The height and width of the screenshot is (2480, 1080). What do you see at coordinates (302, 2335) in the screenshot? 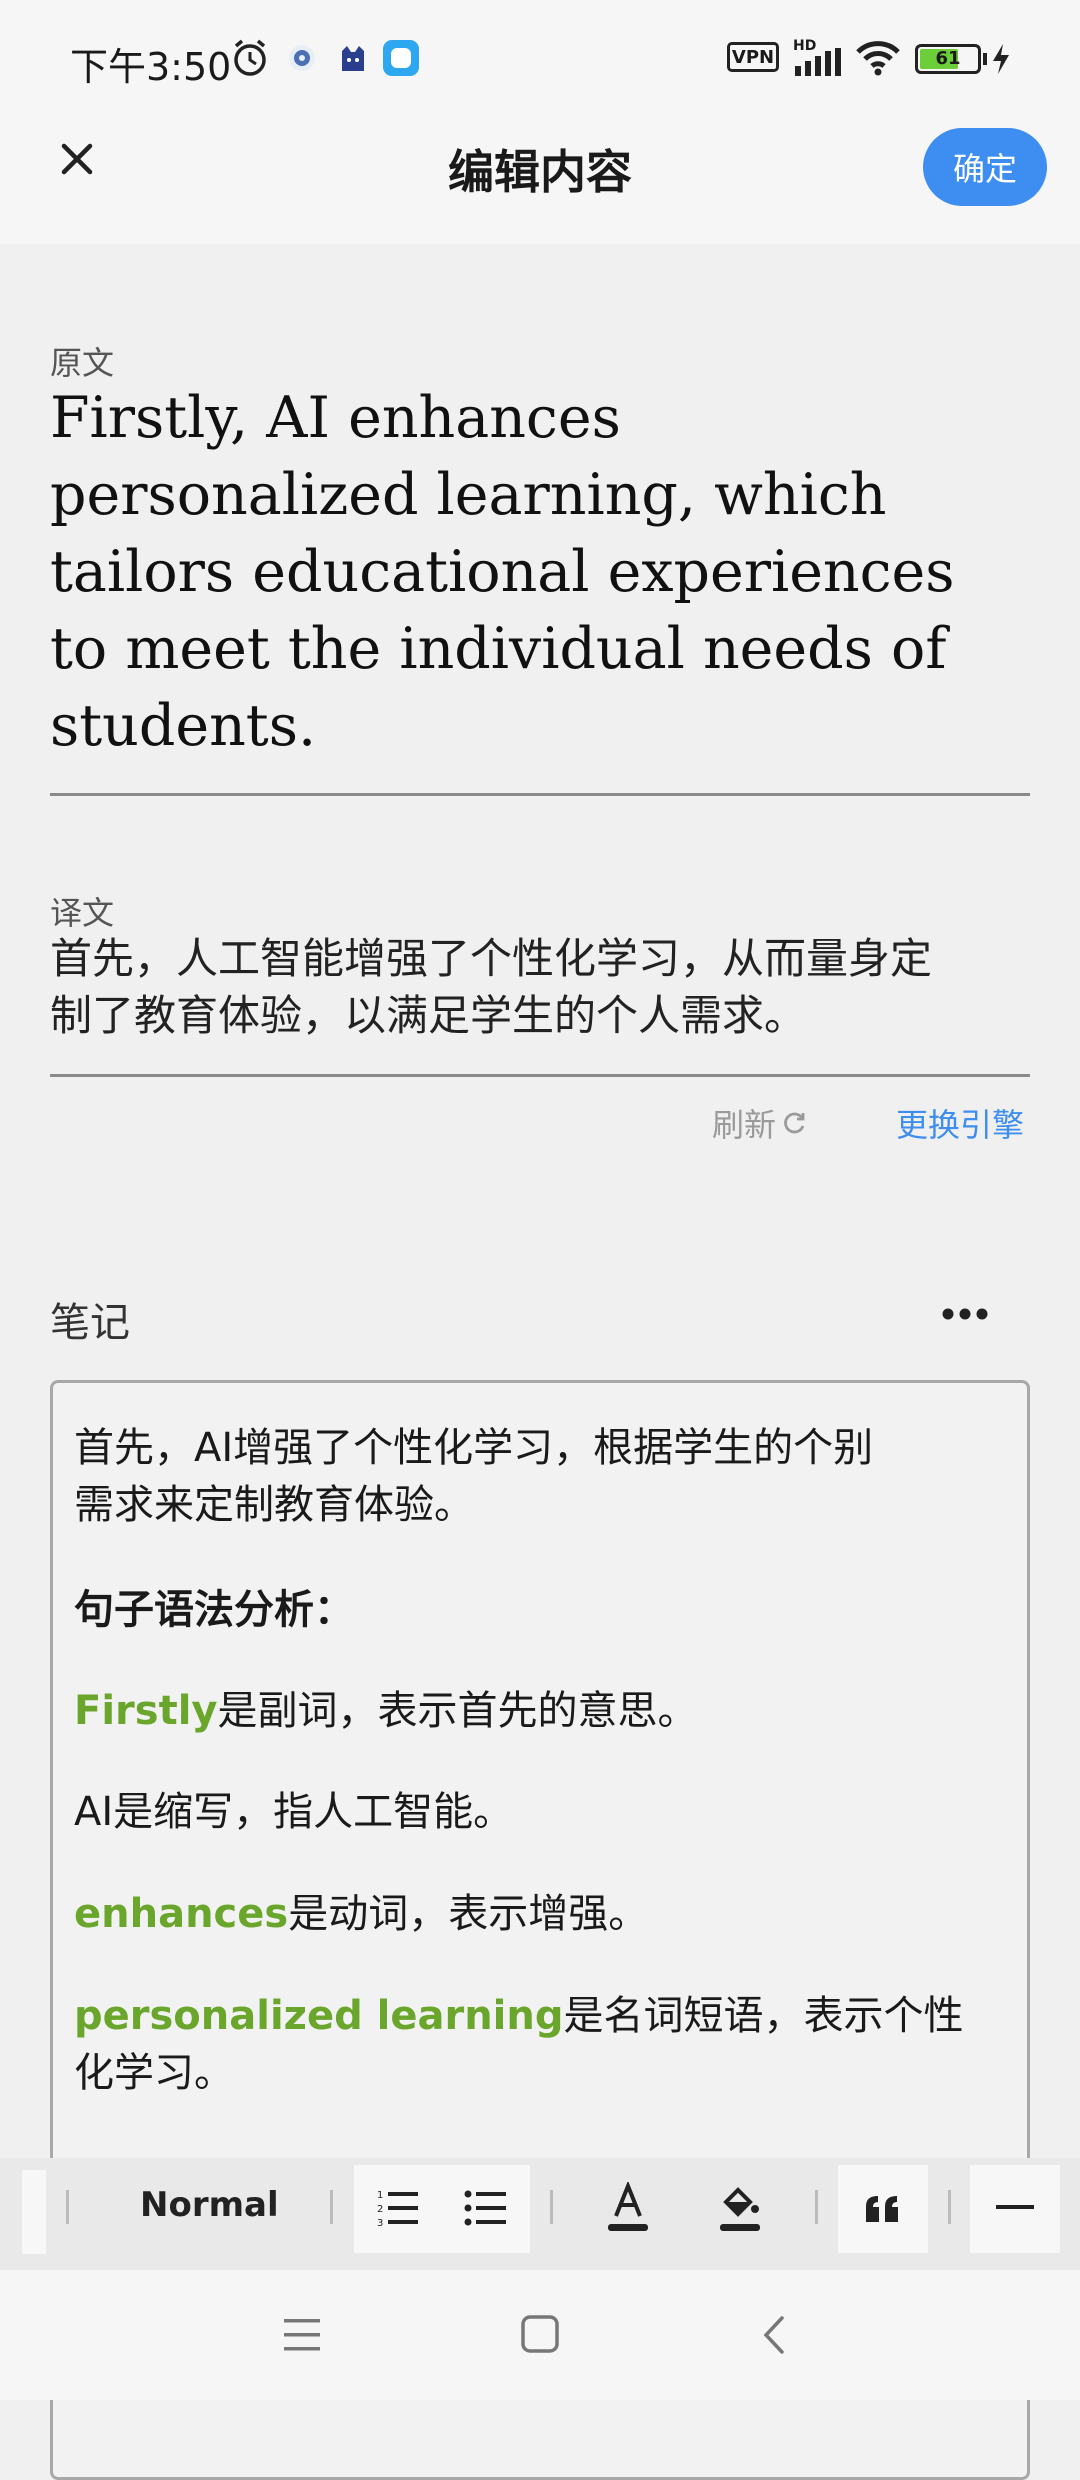
I see `menu-icon` at bounding box center [302, 2335].